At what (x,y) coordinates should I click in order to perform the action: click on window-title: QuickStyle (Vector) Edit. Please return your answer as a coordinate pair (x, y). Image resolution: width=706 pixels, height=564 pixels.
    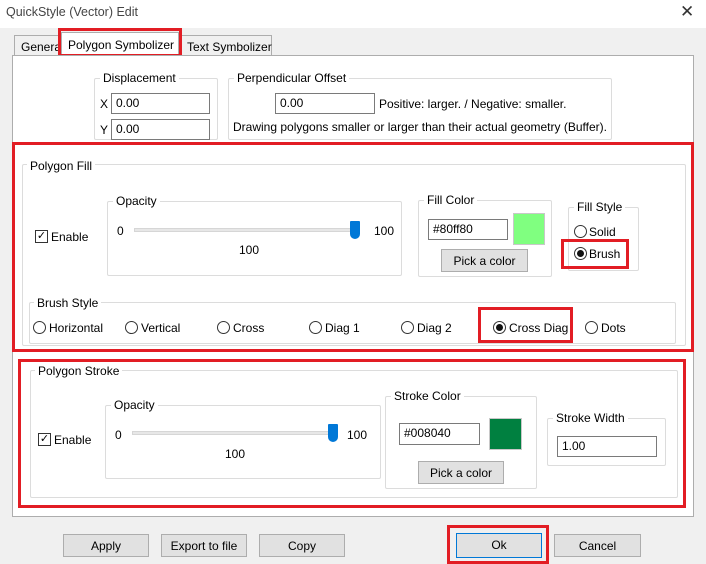
    Looking at the image, I should click on (72, 12).